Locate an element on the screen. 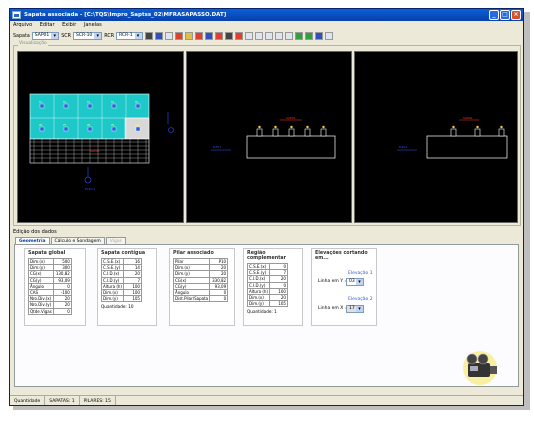  menu-arquivo: Arquivo is located at coordinates (22, 25).